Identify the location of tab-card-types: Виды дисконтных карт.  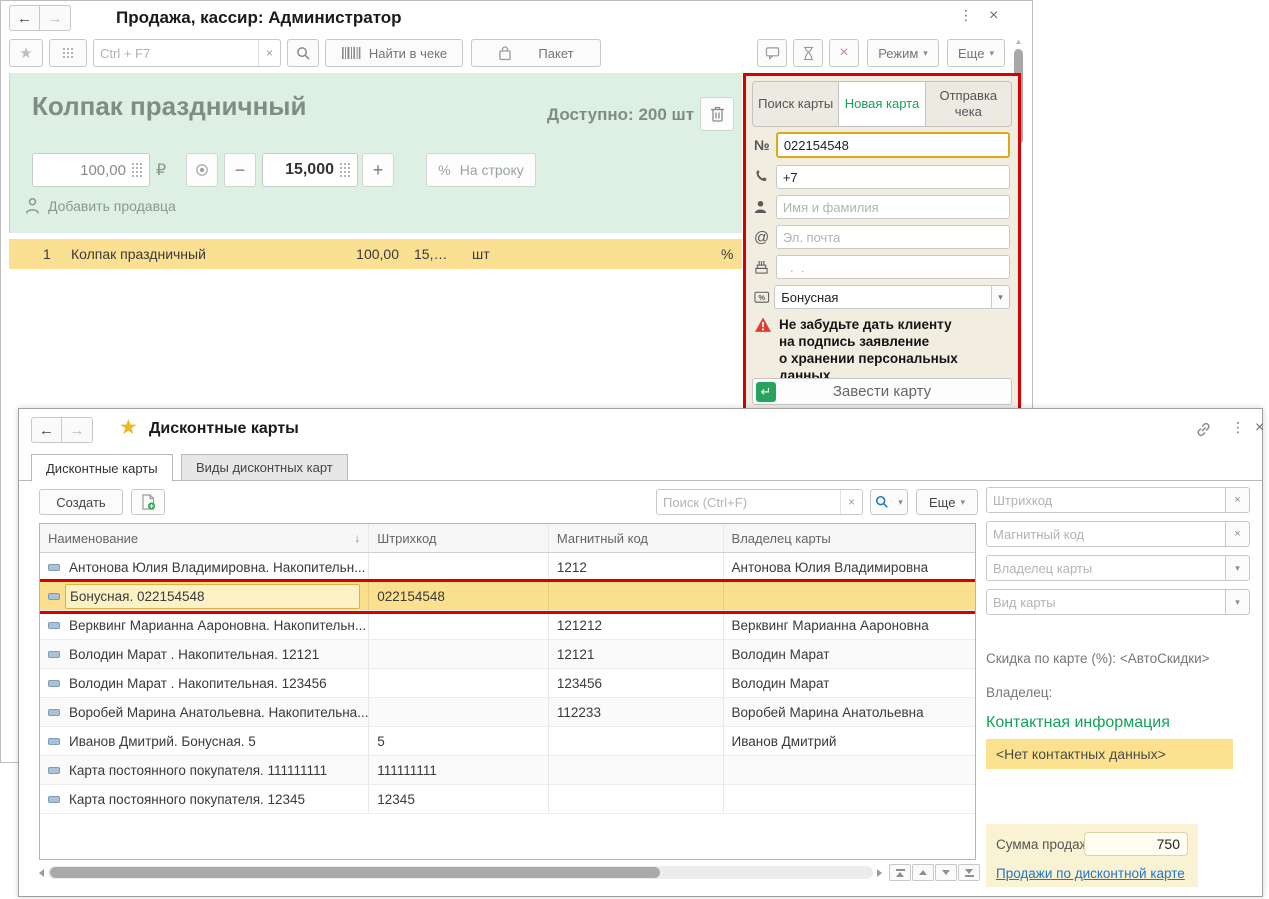
(264, 467).